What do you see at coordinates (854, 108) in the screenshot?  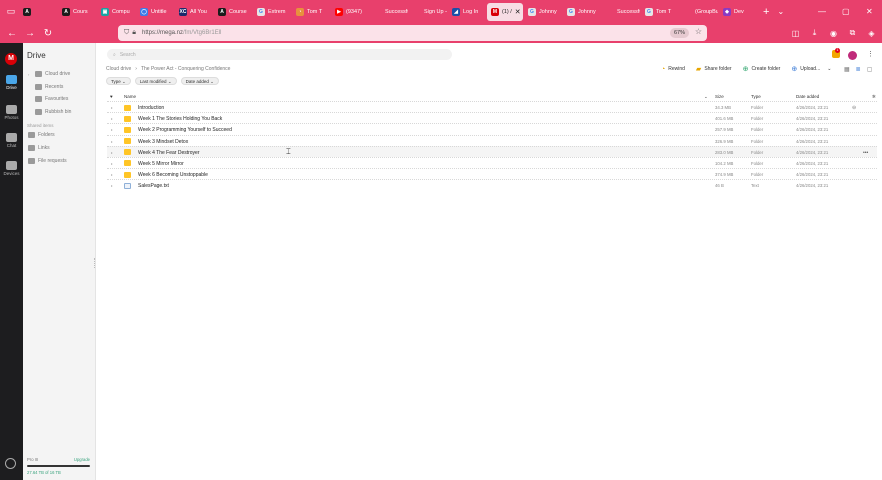 I see `link-icon: ⊖` at bounding box center [854, 108].